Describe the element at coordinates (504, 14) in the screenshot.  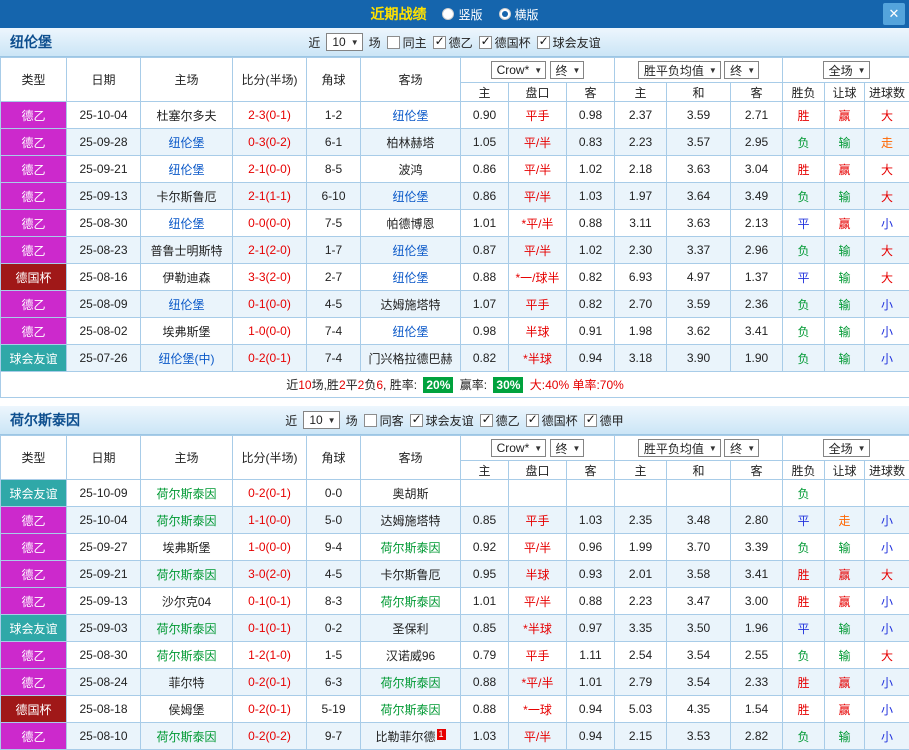
I see `radio-selected-icon` at that location.